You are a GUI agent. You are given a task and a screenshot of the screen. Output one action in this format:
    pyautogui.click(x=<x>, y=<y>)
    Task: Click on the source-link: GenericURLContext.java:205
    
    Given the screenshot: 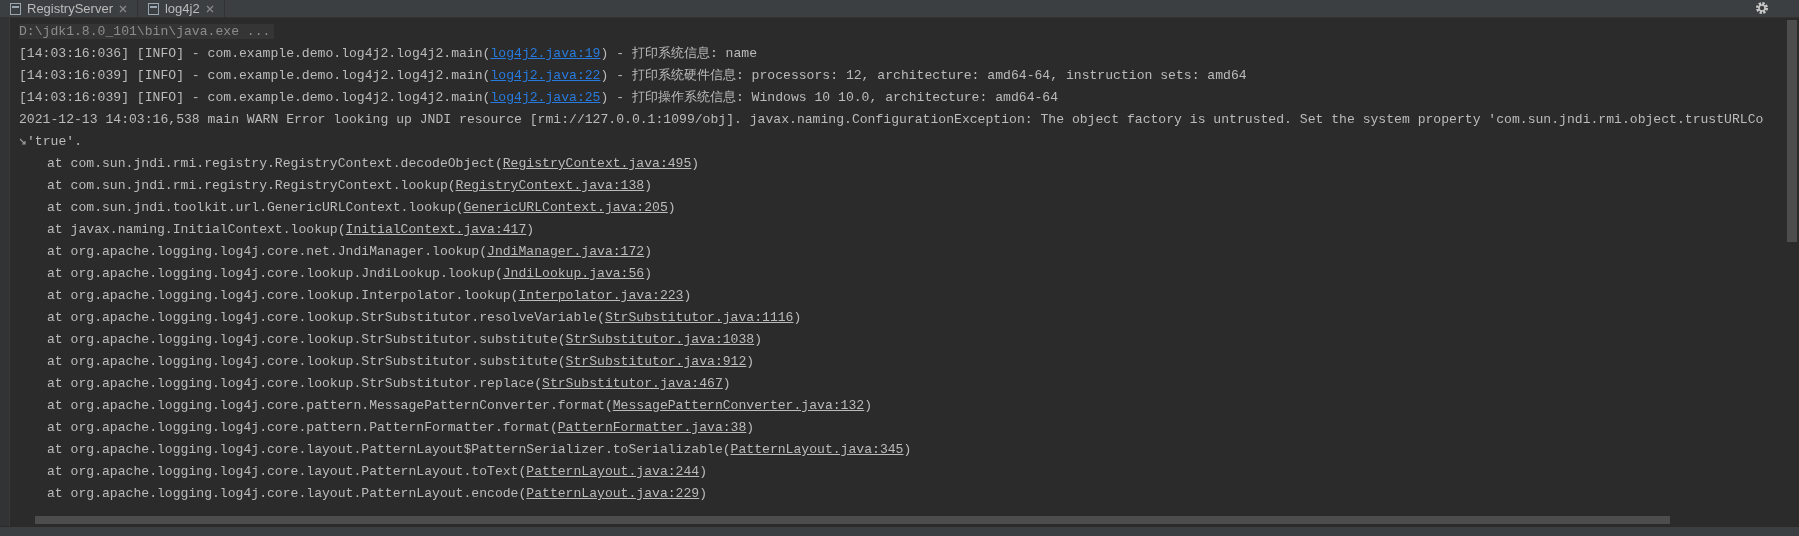 What is the action you would take?
    pyautogui.click(x=565, y=207)
    